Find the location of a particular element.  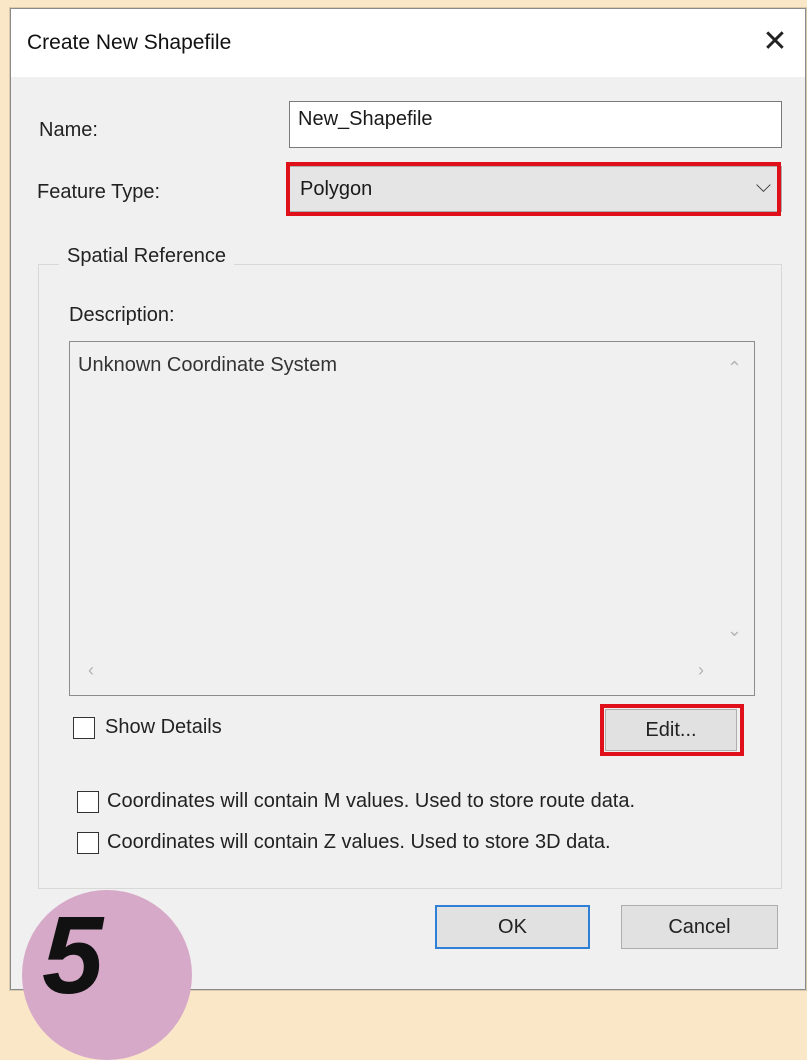

scroll-left-icon: ‹ is located at coordinates (91, 670).